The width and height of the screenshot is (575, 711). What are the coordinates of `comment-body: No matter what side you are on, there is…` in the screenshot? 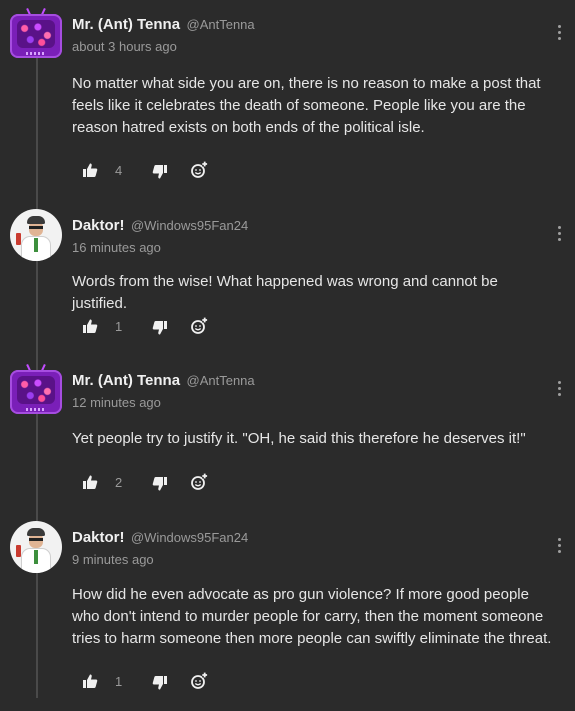 It's located at (306, 105).